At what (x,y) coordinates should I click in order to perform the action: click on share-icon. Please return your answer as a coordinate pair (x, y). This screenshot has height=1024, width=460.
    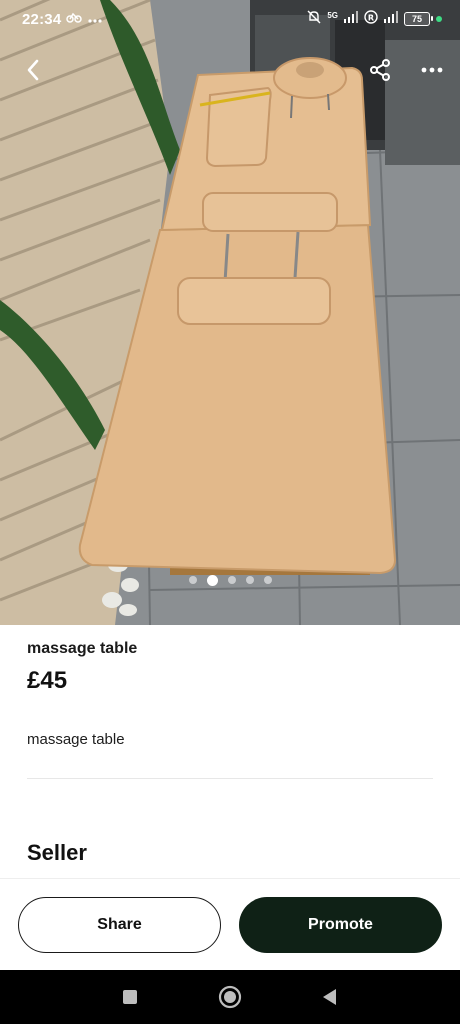
    Looking at the image, I should click on (380, 70).